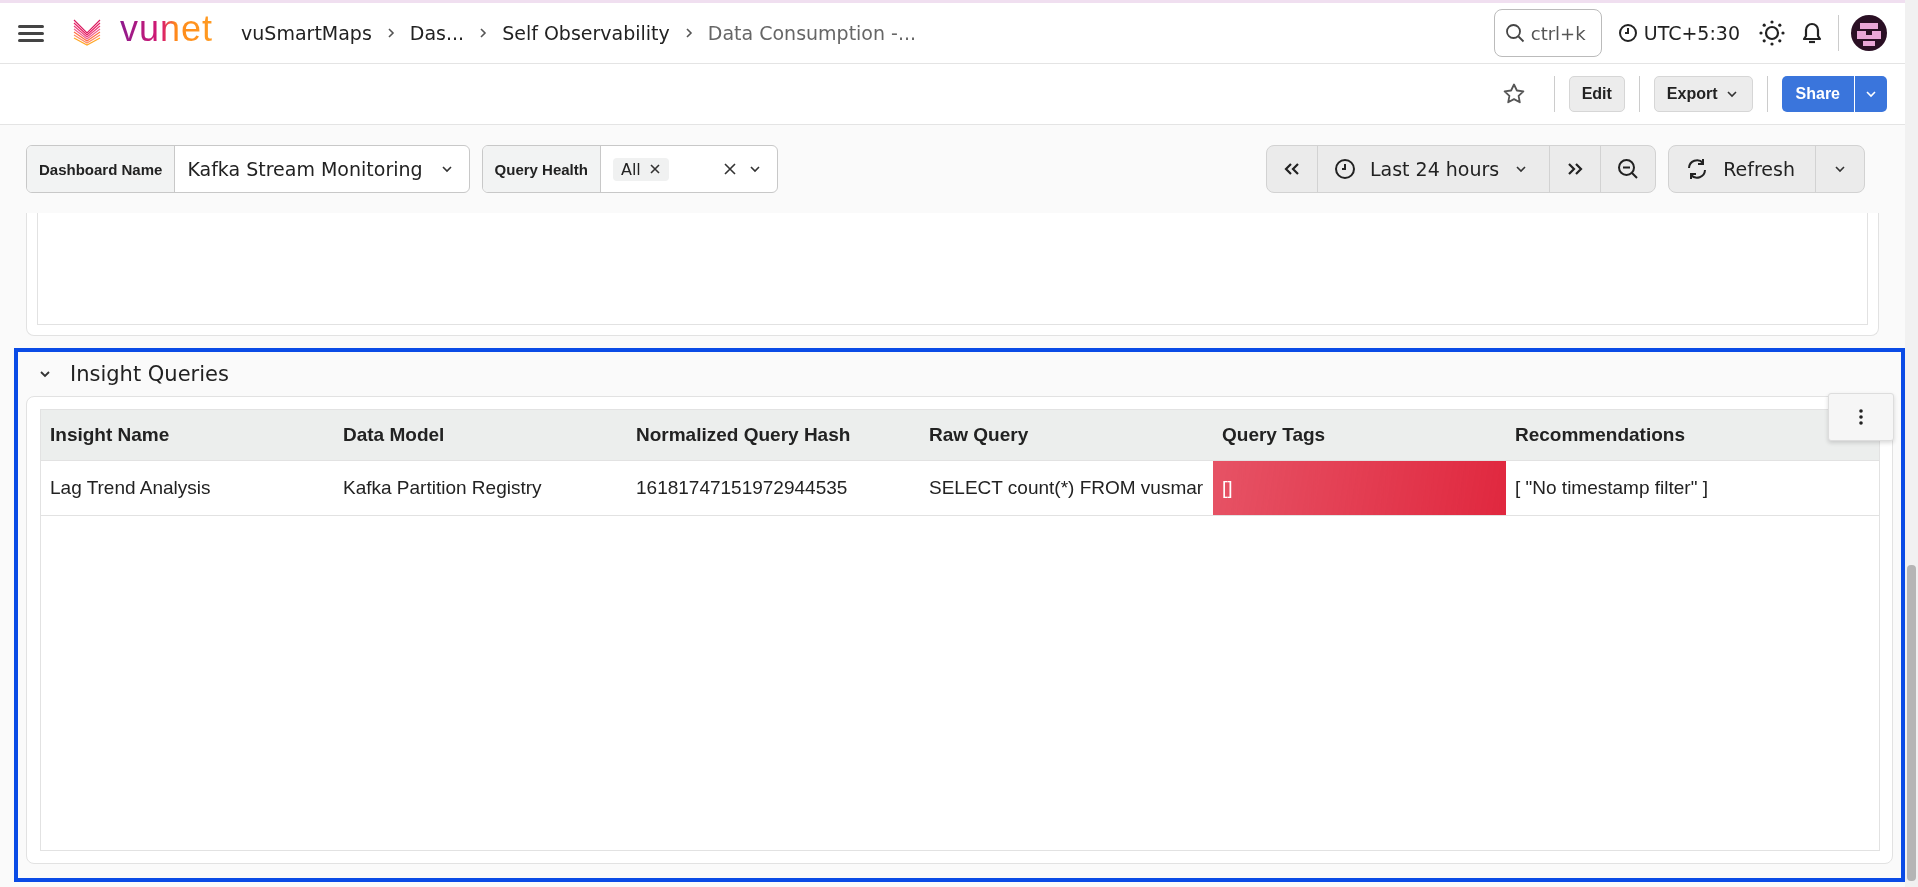  I want to click on column-header: Normalized Query Hash, so click(773, 435).